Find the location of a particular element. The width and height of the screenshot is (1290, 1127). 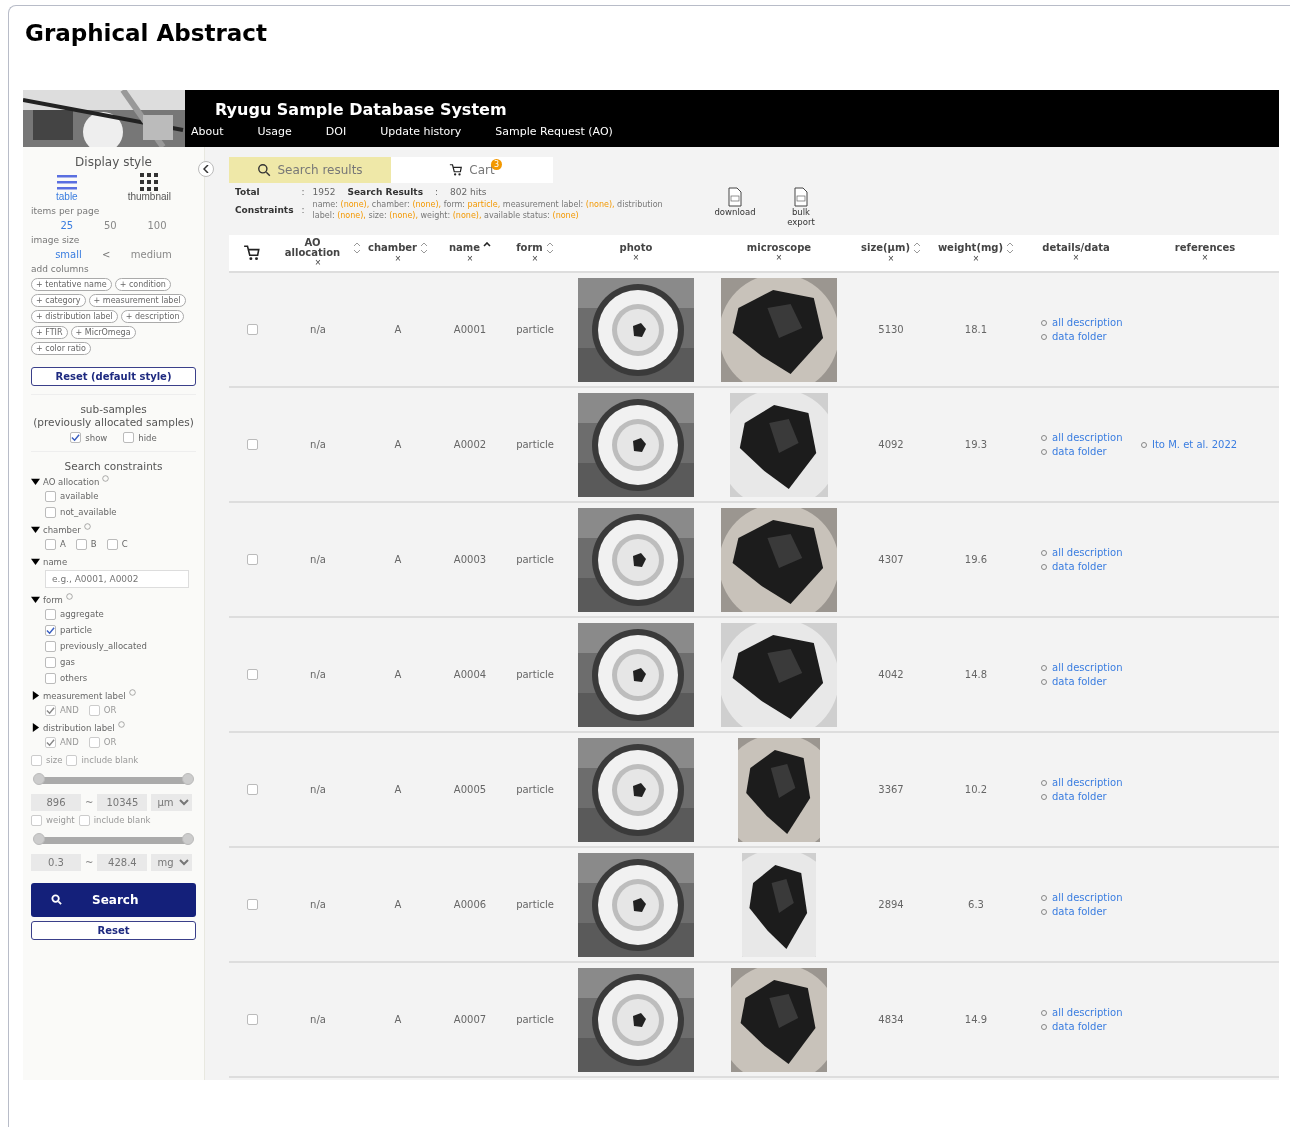

nav-link: About is located at coordinates (207, 131).